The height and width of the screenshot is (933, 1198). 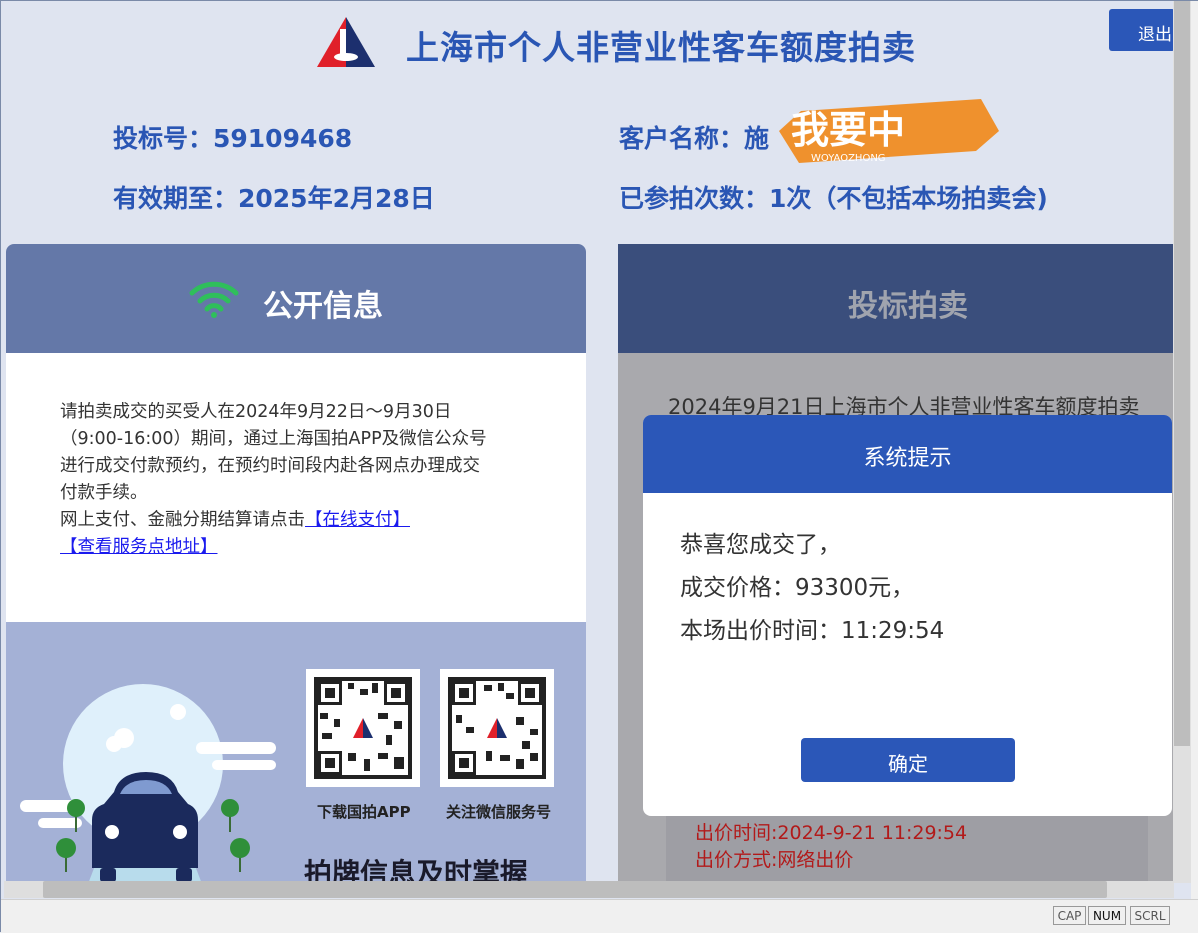 What do you see at coordinates (274, 198) in the screenshot?
I see `valid-until: 有效期至：2025年2月28日` at bounding box center [274, 198].